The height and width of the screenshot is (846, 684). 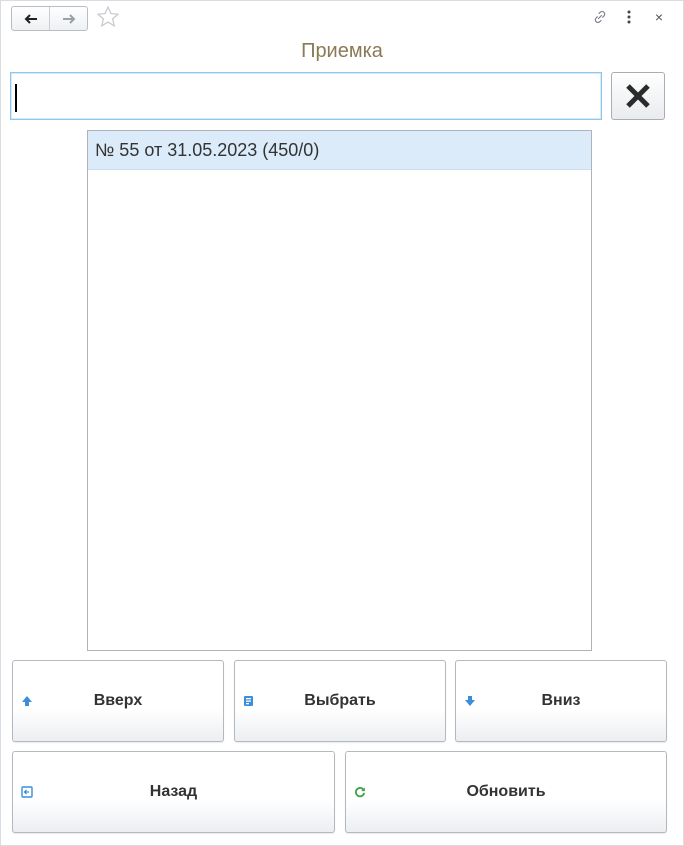 I want to click on up-button-label: Вверх, so click(x=118, y=700).